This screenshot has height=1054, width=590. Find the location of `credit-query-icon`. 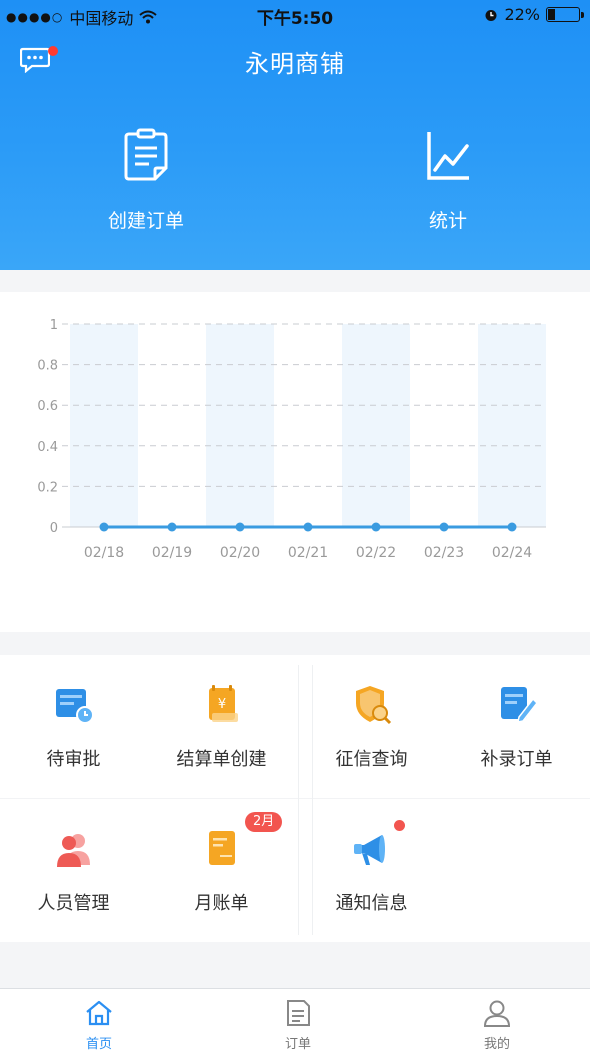

credit-query-icon is located at coordinates (373, 705).